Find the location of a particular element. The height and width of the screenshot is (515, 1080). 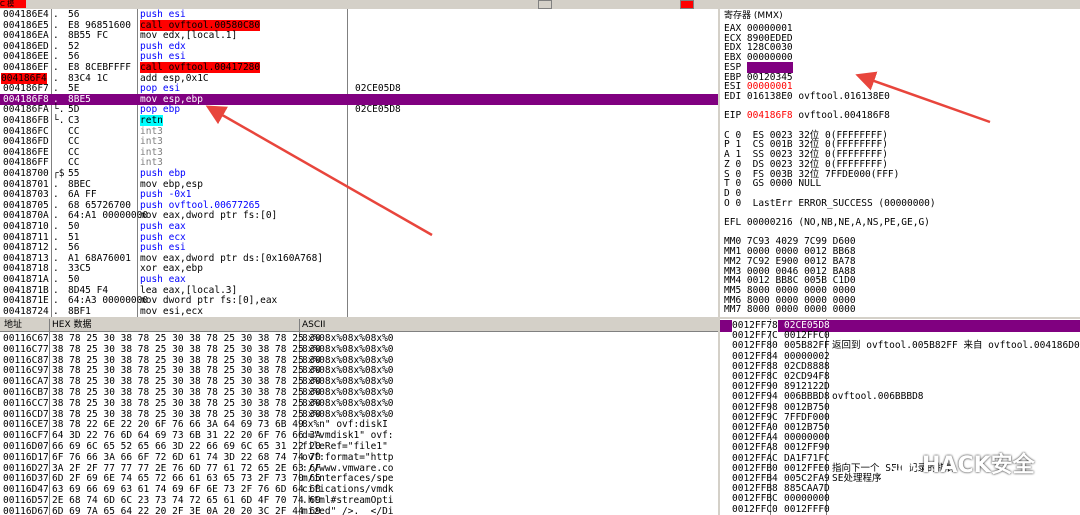

register-row: EFL 00000216 (NO,NB,NE,A,NS,PE,GE,G) is located at coordinates (827, 222).